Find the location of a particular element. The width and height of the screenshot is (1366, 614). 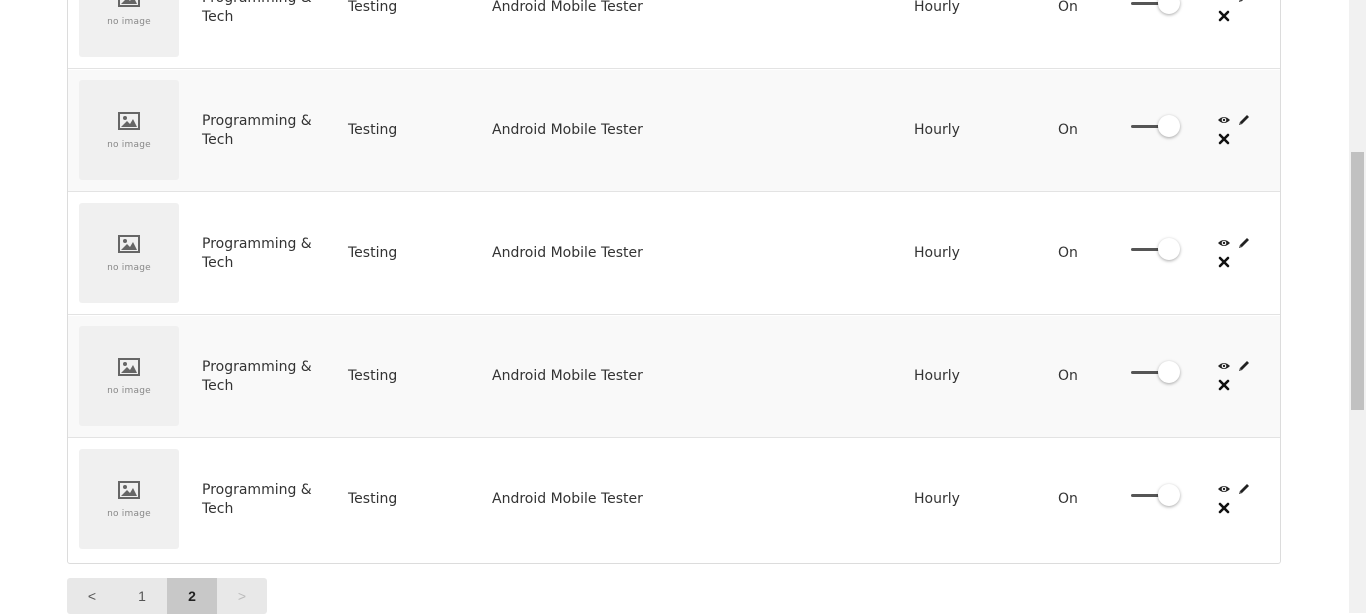

pagination: < 1 2 > is located at coordinates (167, 596).